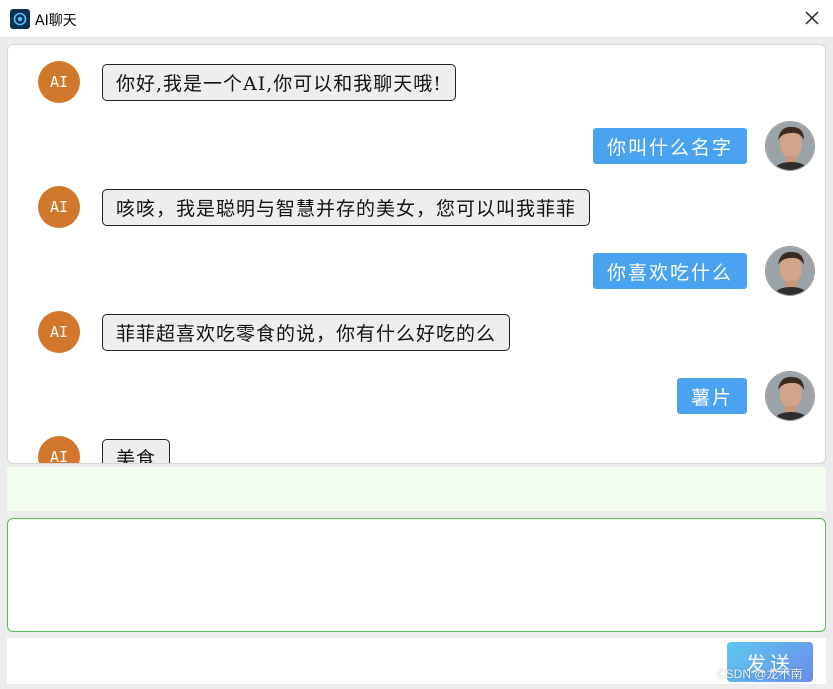  I want to click on message-row: AI 咳咳，我是聪明与智慧并存的美女，您可以叫我菲菲, so click(416, 214).